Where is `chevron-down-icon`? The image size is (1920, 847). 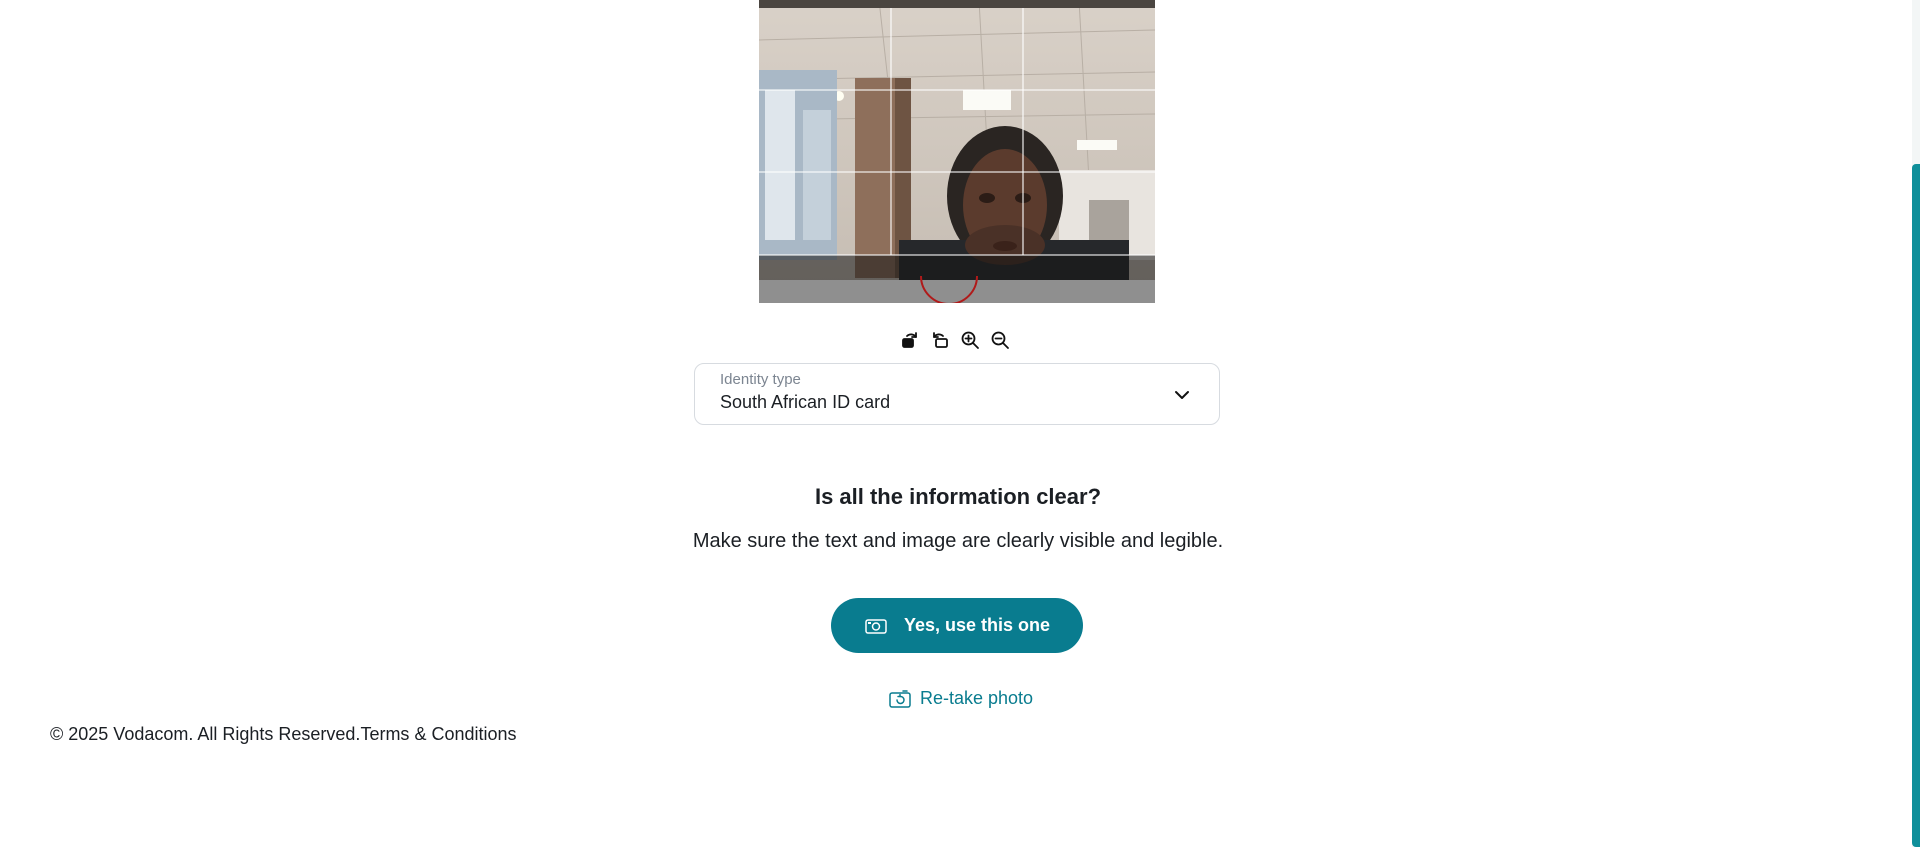 chevron-down-icon is located at coordinates (1182, 395).